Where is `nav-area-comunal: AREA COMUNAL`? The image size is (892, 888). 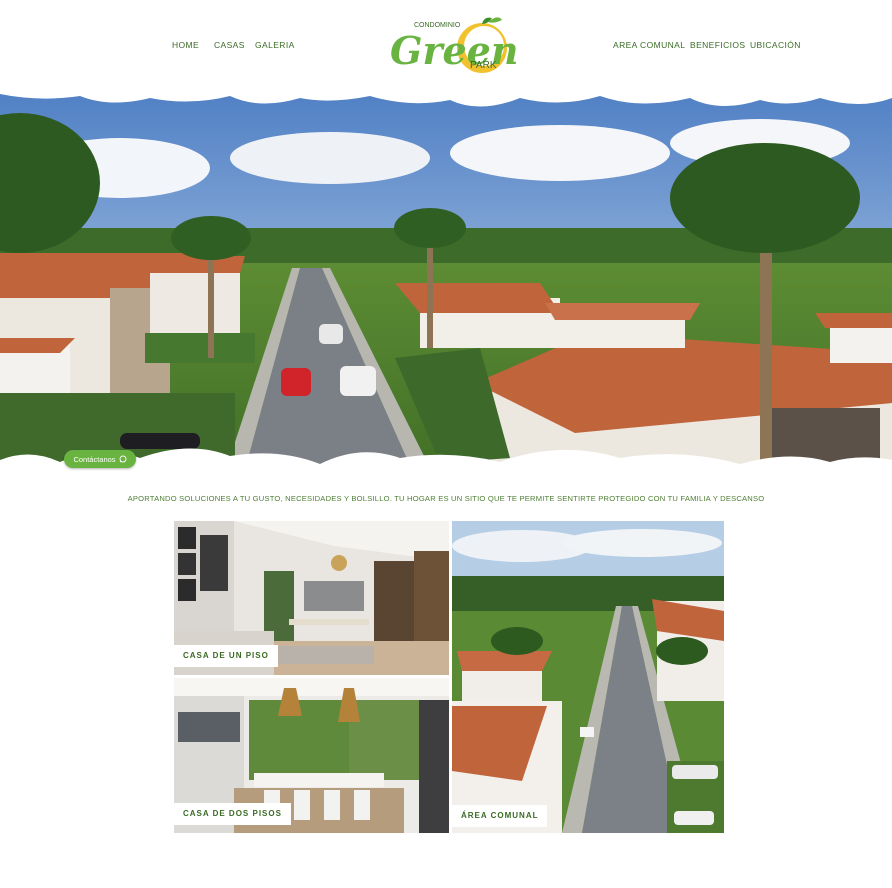
nav-area-comunal: AREA COMUNAL is located at coordinates (649, 45).